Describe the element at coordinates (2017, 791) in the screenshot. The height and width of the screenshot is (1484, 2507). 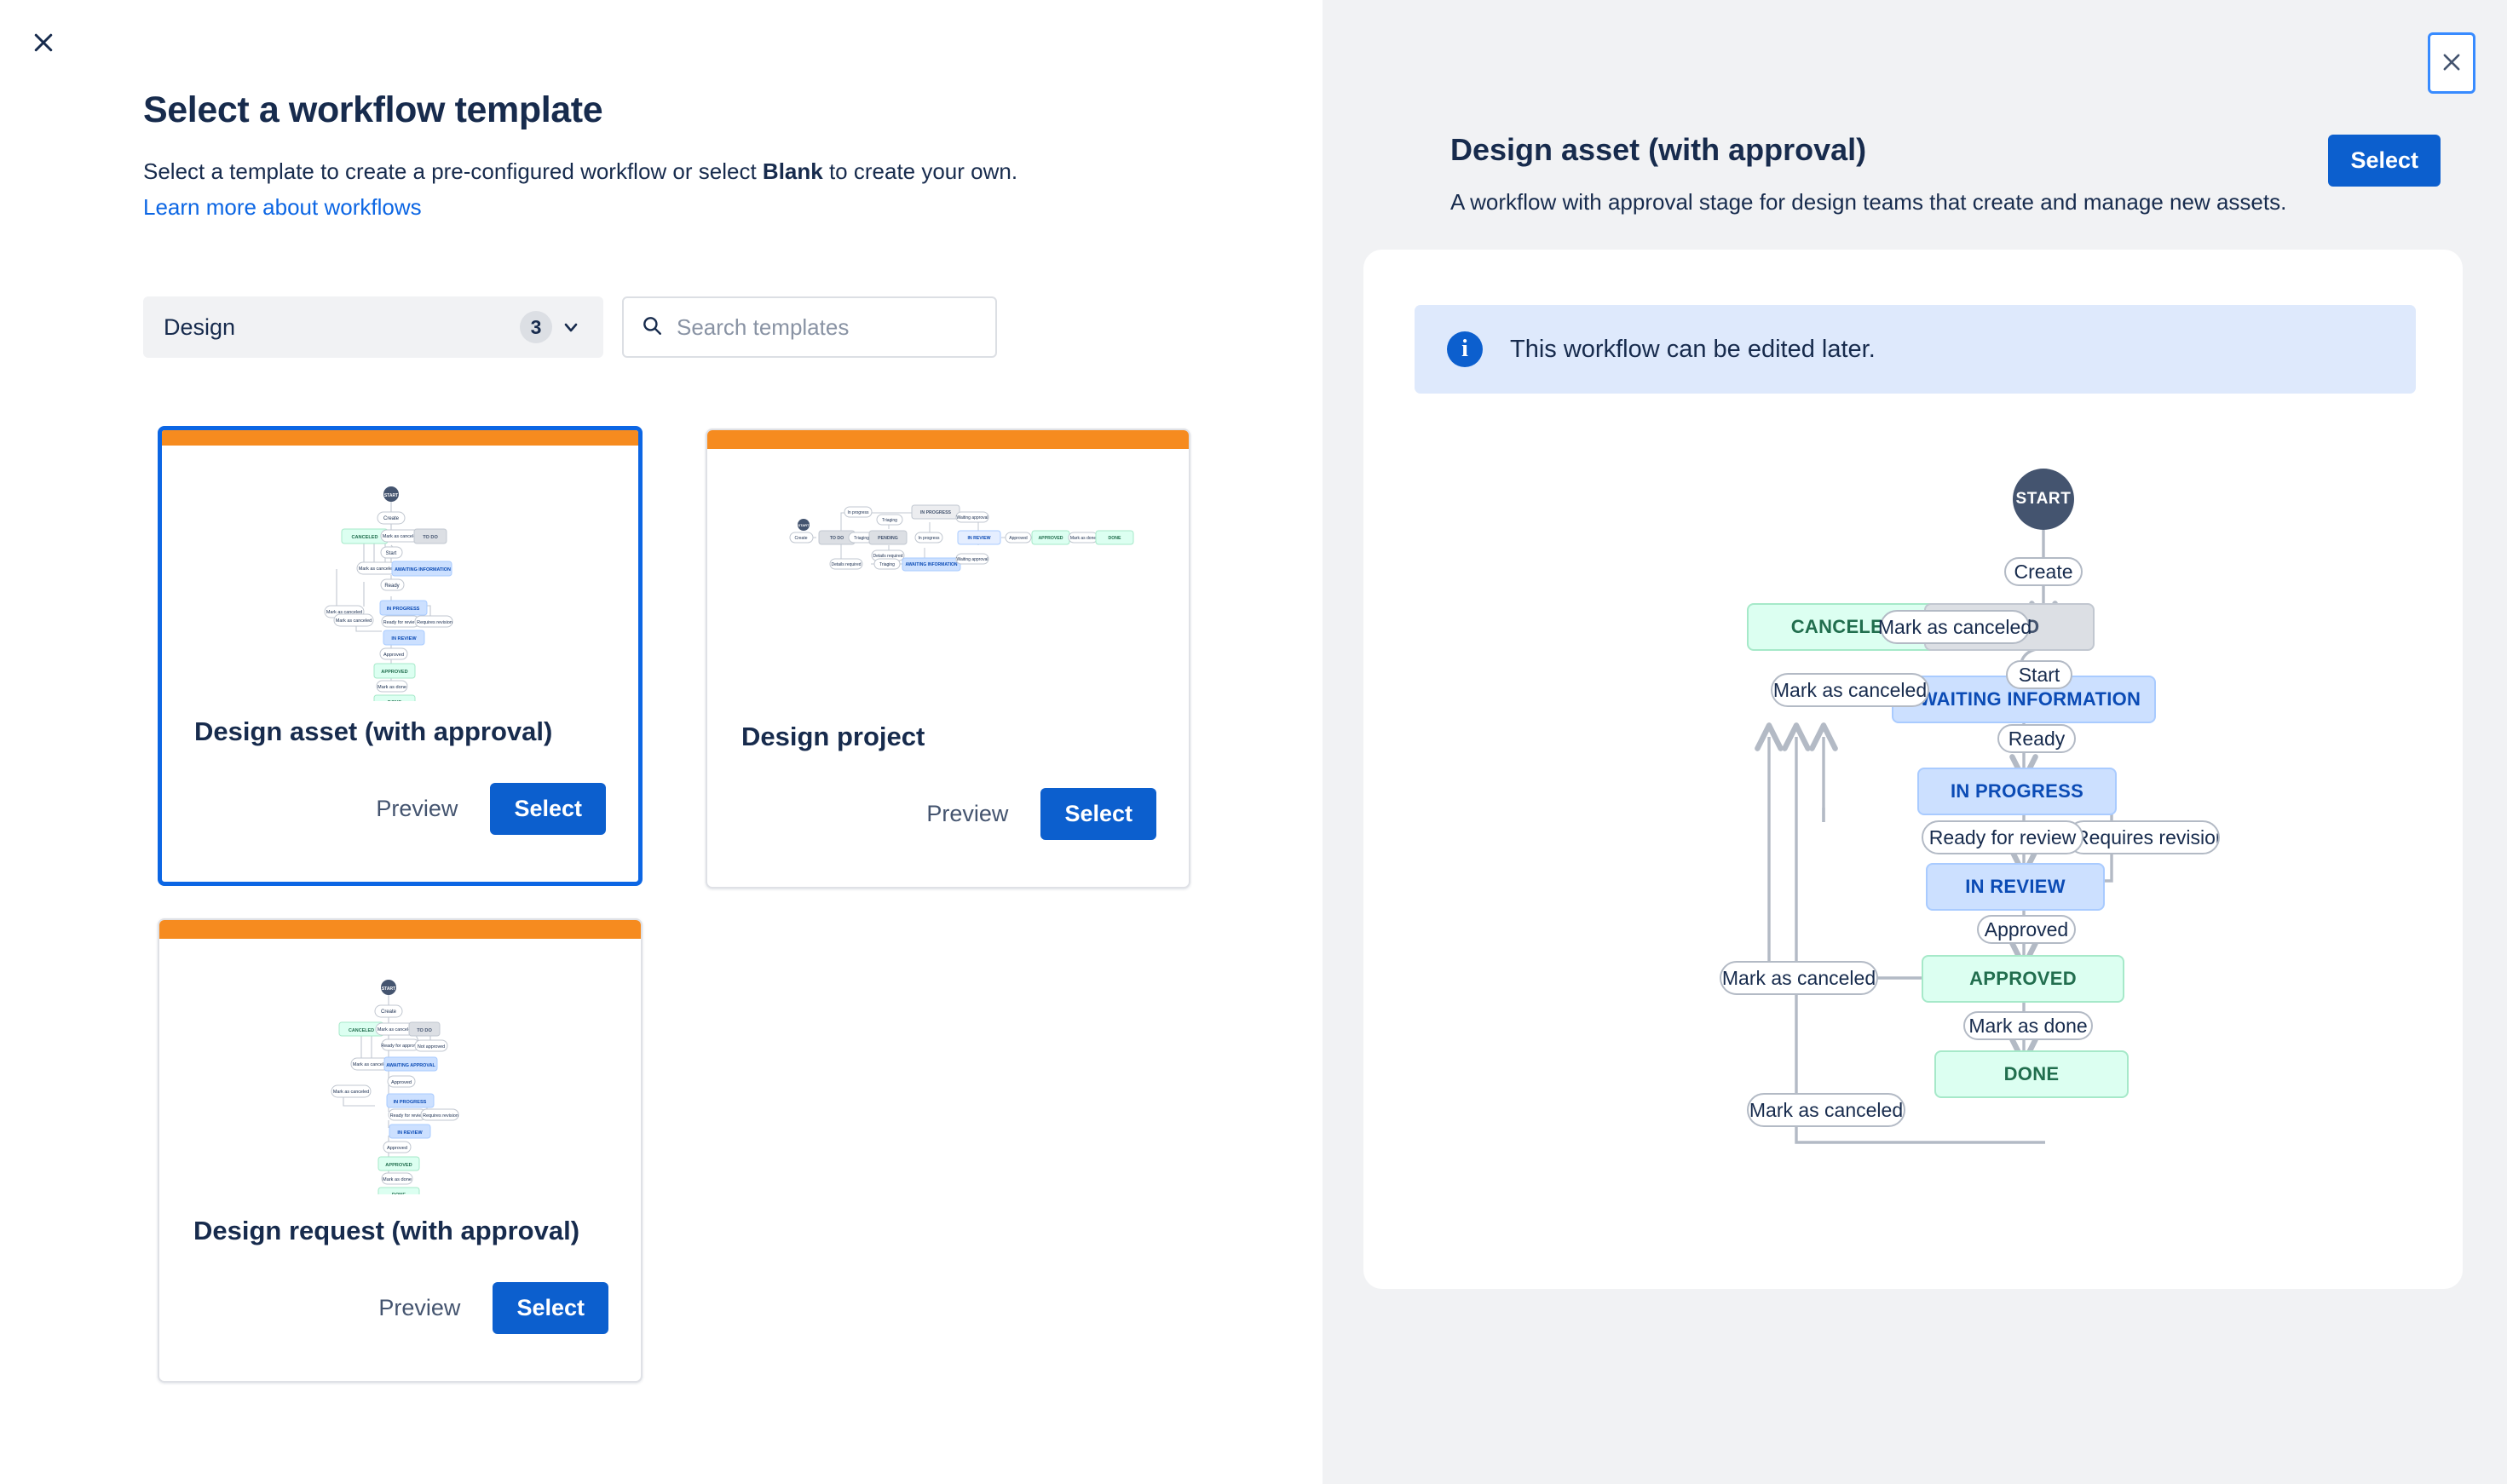
I see `workflow-node-in-progress: IN PROGRESS` at that location.